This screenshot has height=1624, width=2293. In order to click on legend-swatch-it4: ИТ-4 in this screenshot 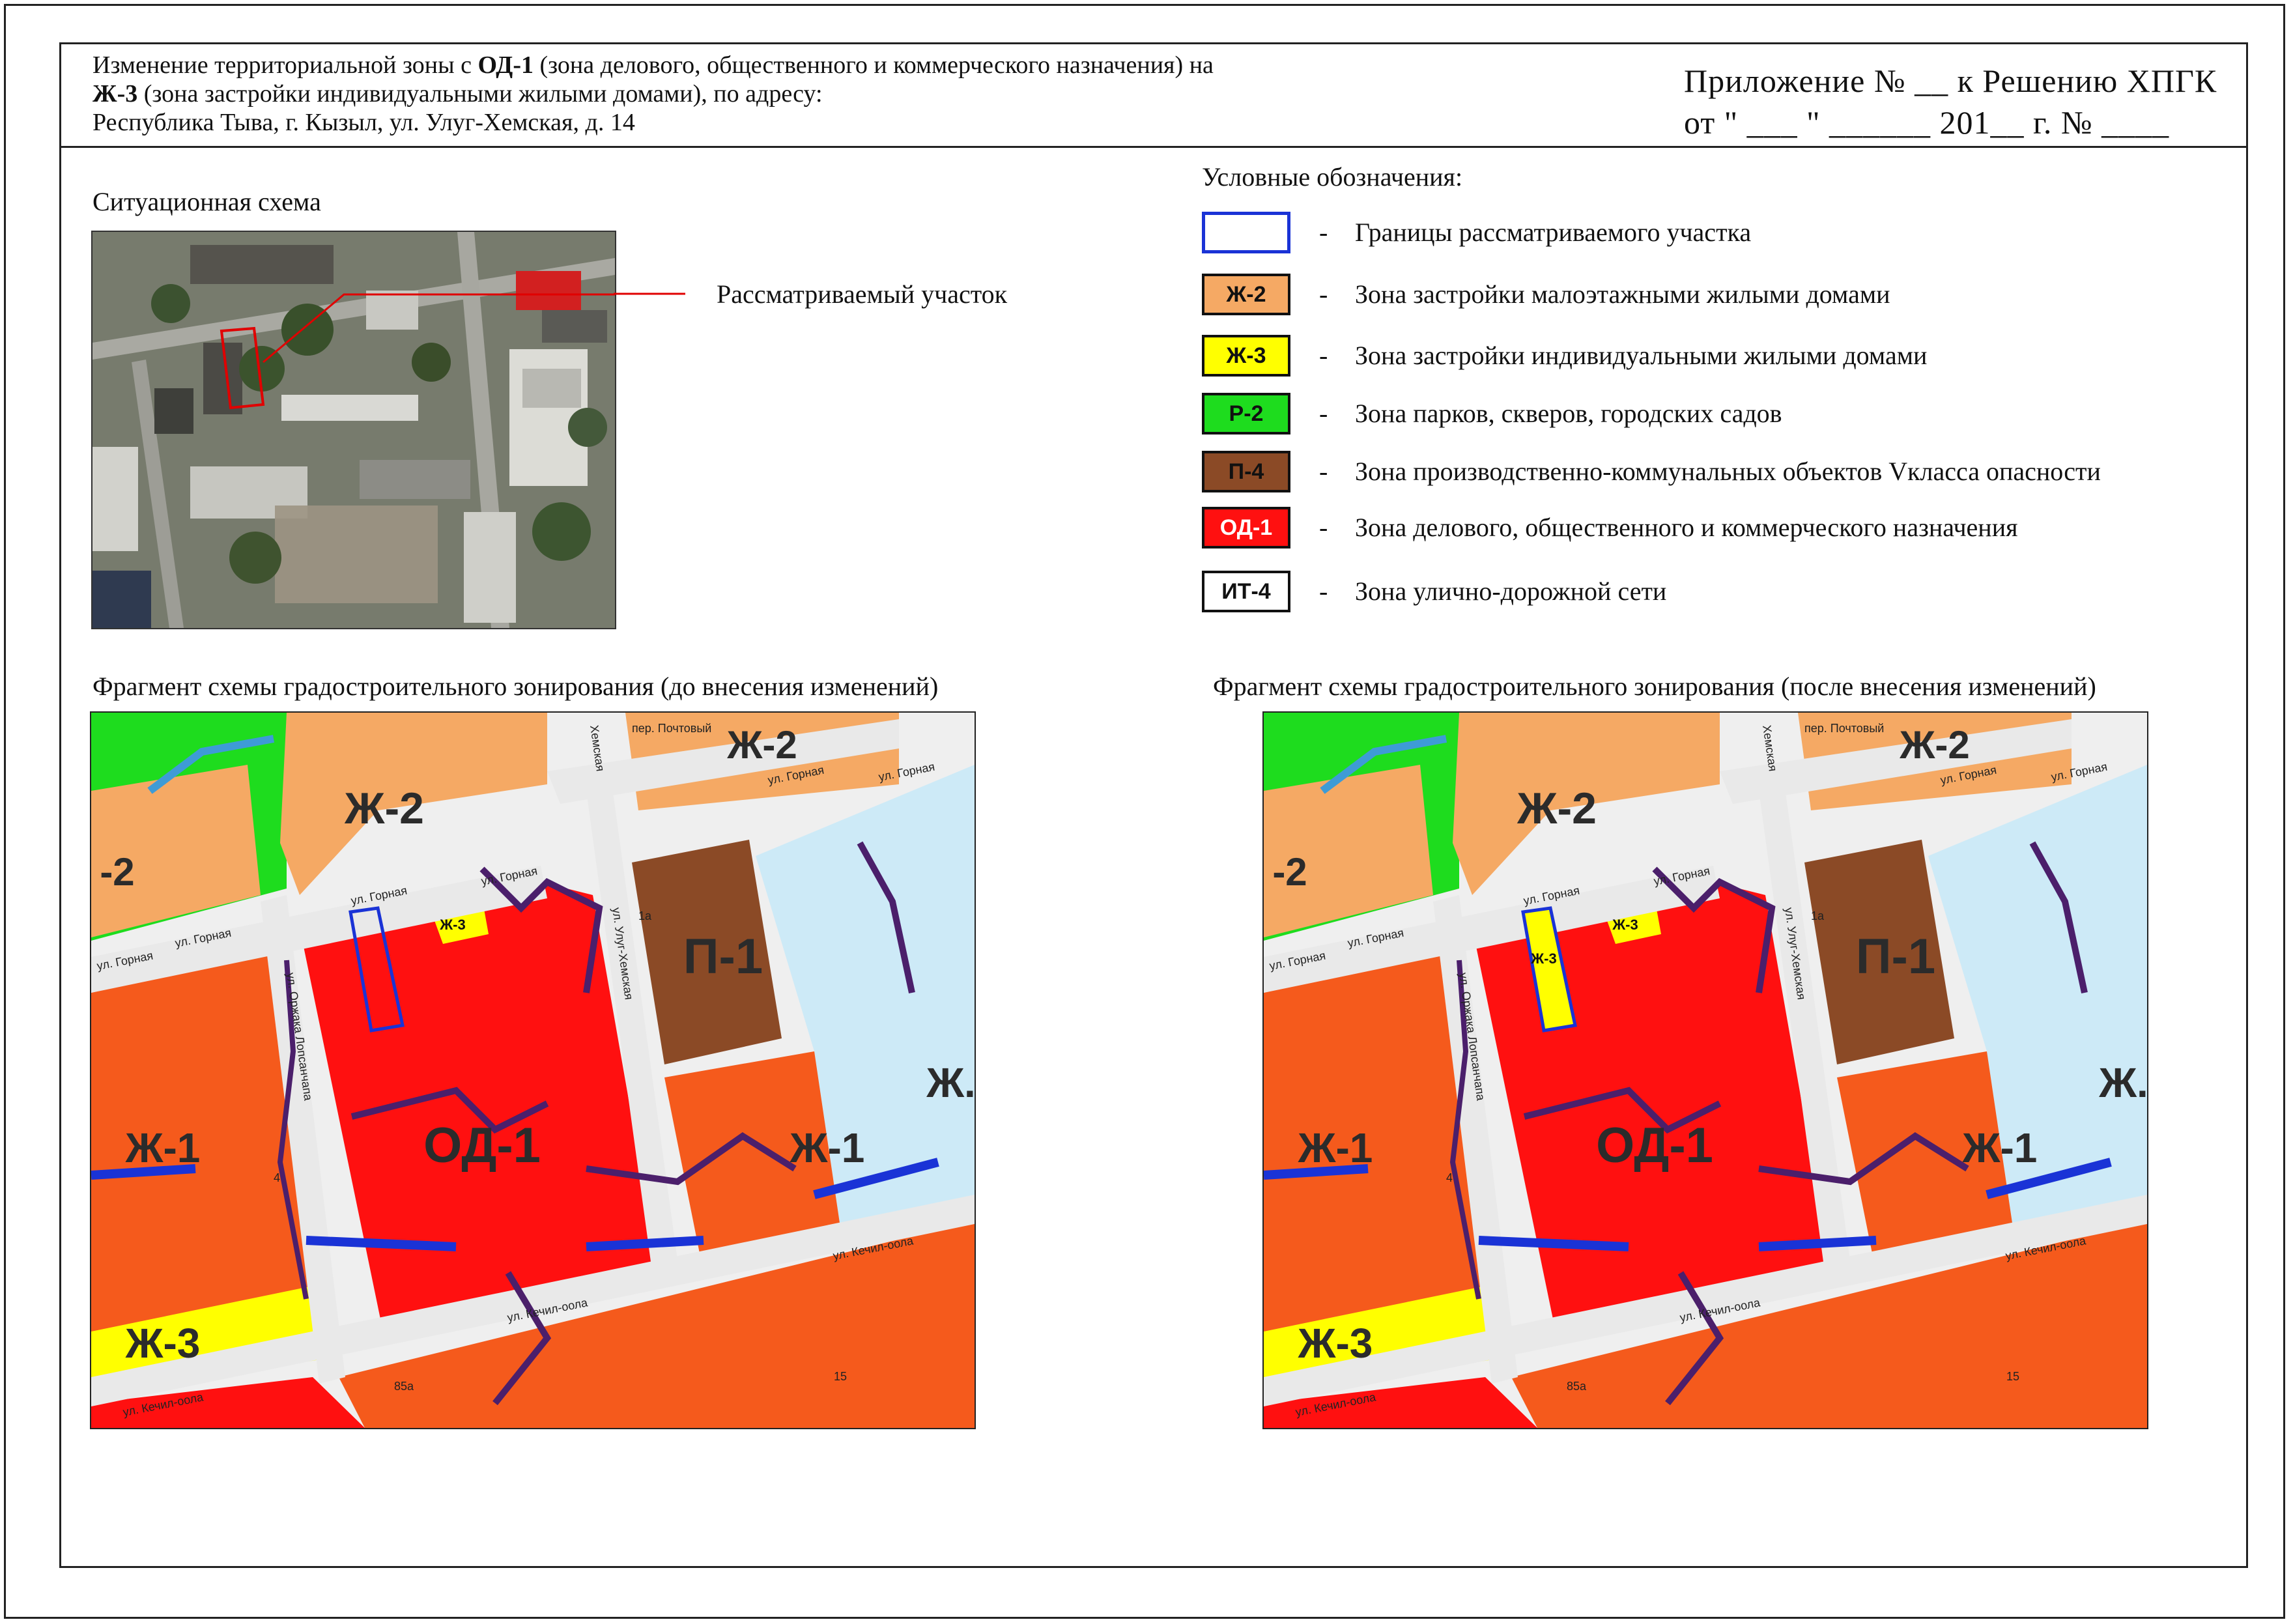, I will do `click(1246, 592)`.